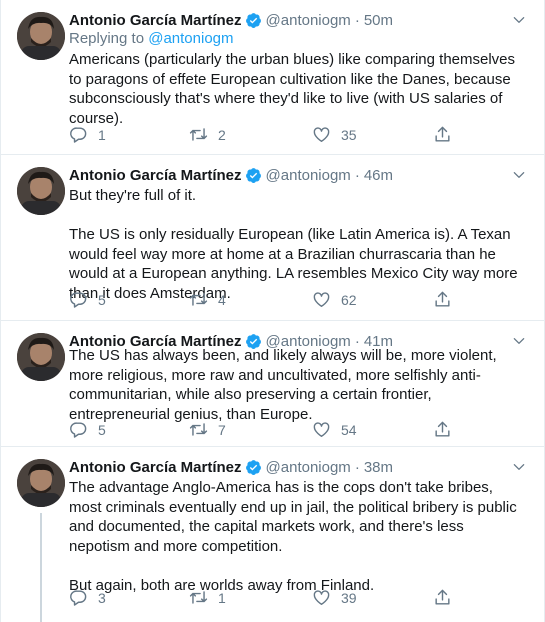  I want to click on like-count: 35, so click(349, 134).